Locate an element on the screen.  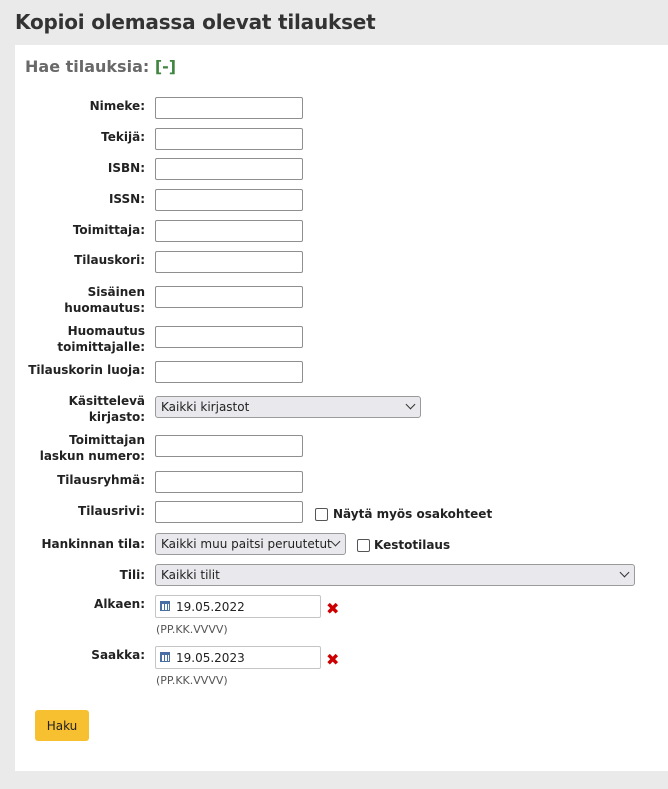
internal-note-input is located at coordinates (229, 297).